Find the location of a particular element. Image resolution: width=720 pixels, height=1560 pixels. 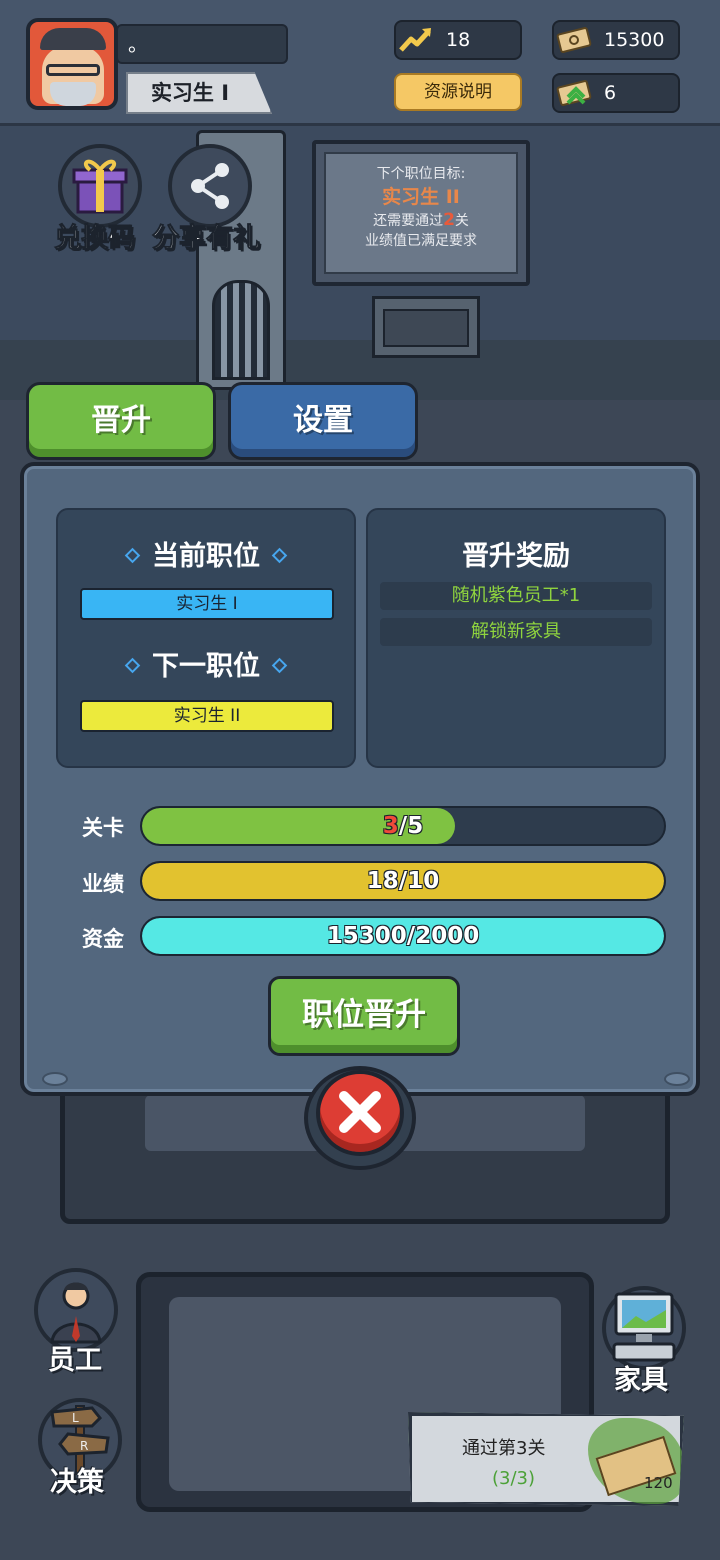

tab-promotion: 晋升 is located at coordinates (121, 421).